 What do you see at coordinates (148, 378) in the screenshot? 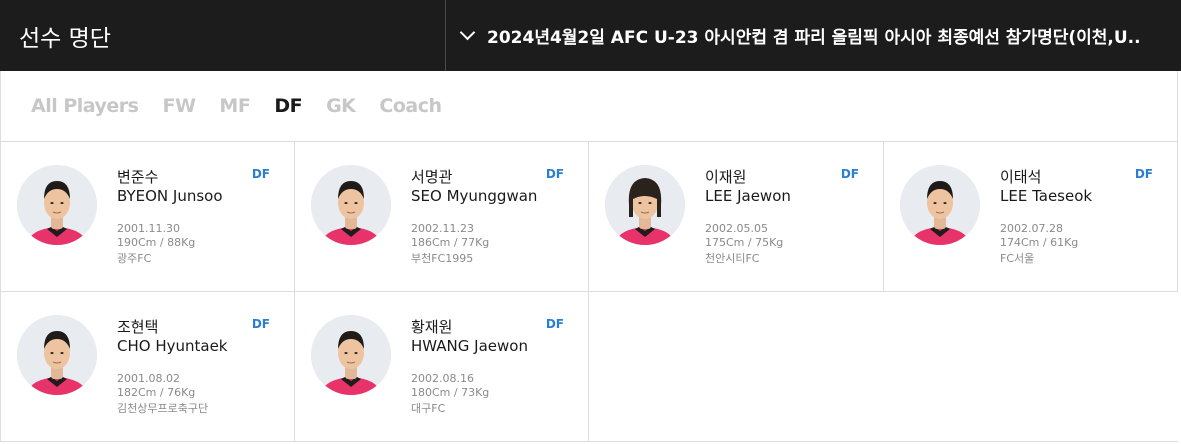
I see `player-birthdate: 2001.08.02` at bounding box center [148, 378].